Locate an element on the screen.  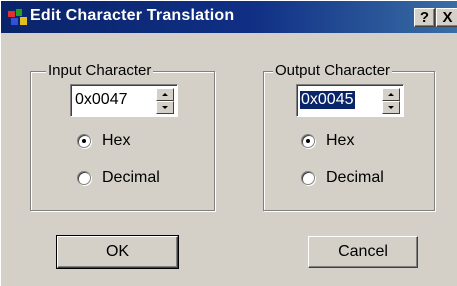
output-character-label: Output Character is located at coordinates (333, 70).